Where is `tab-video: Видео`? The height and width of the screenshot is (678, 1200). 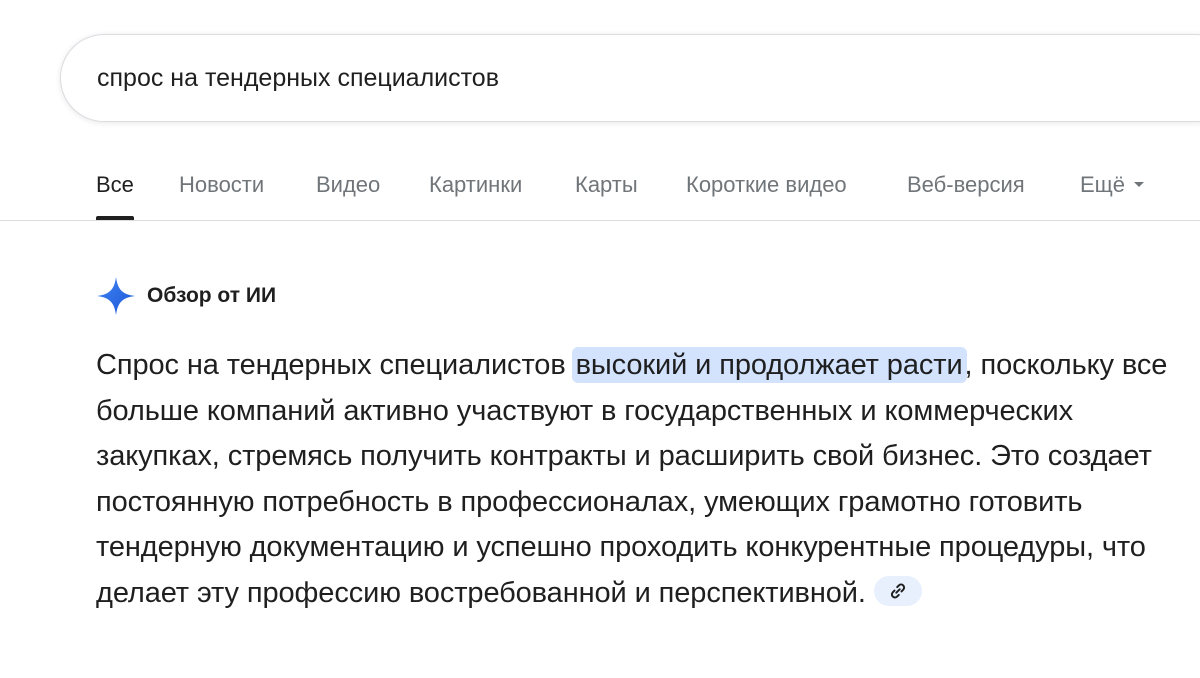 tab-video: Видео is located at coordinates (348, 196).